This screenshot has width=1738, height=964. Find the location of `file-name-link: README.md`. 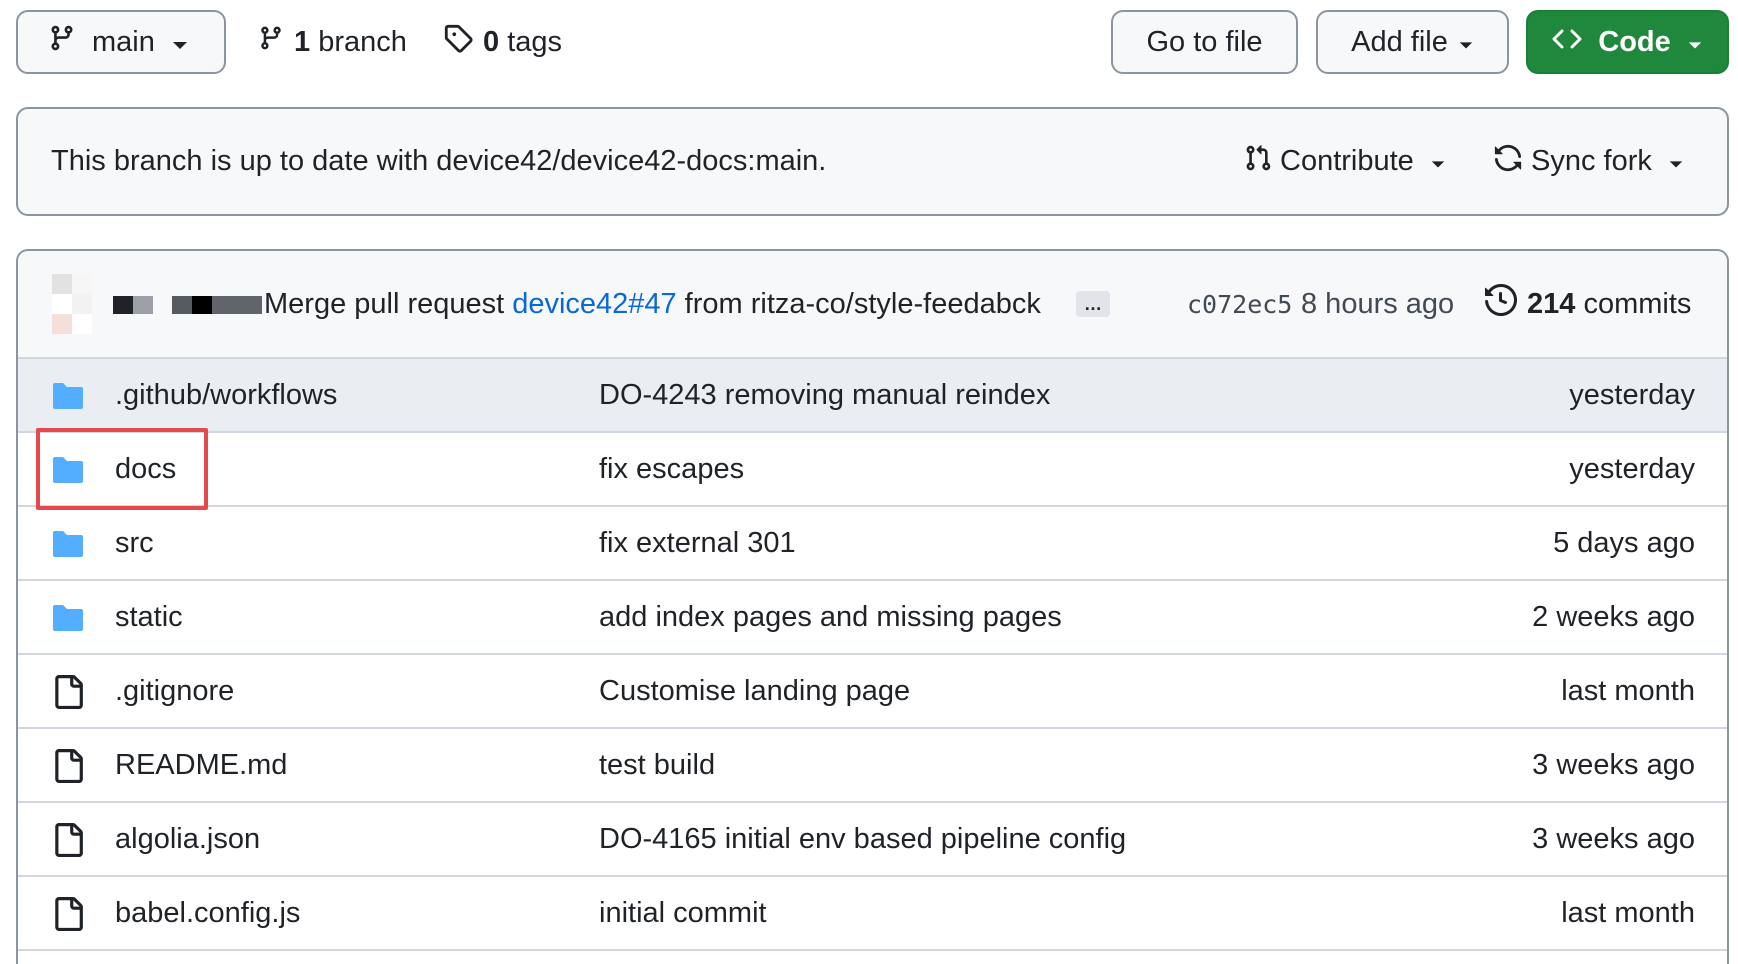

file-name-link: README.md is located at coordinates (201, 765).